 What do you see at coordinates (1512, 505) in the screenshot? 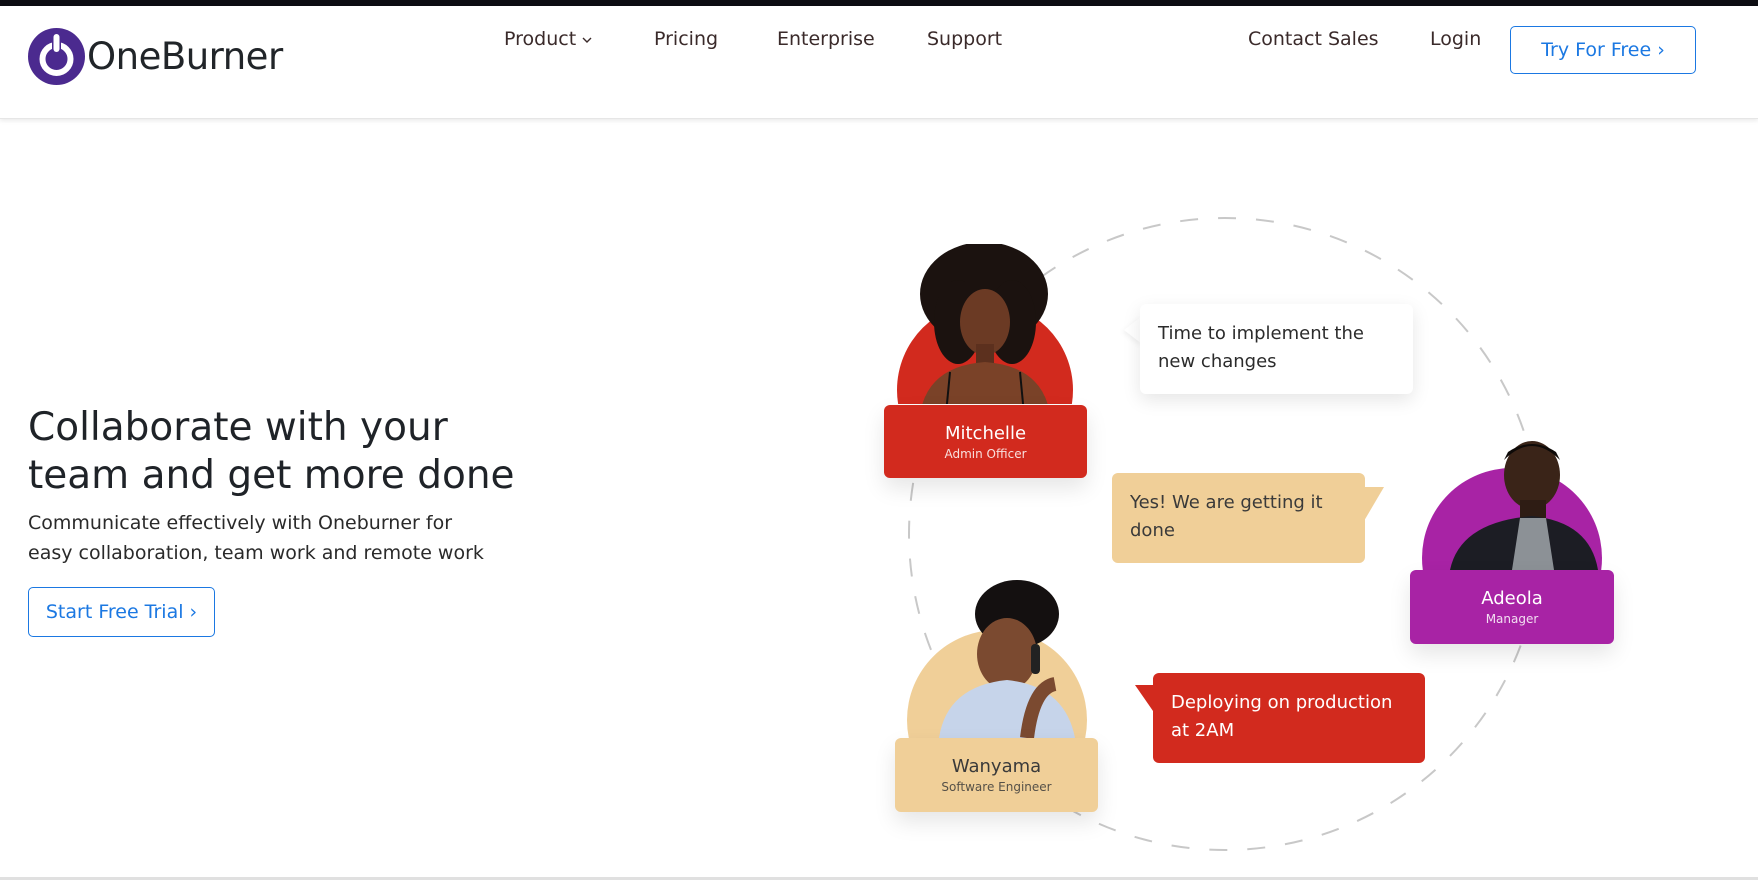
I see `adeola-avatar` at bounding box center [1512, 505].